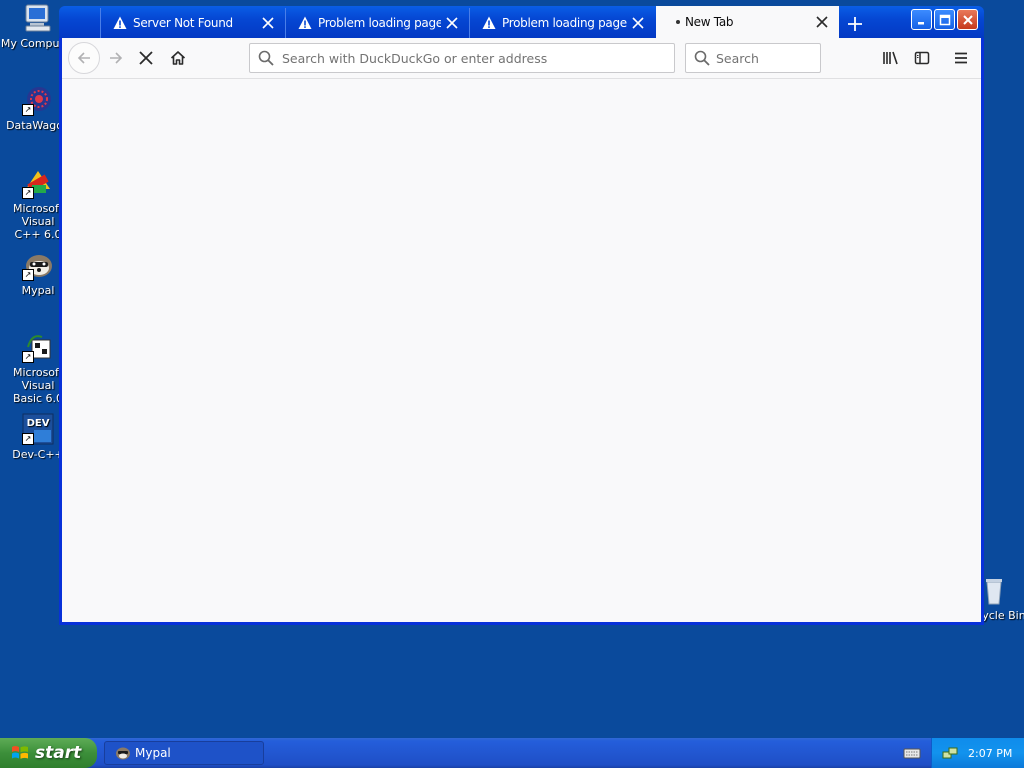 The width and height of the screenshot is (1024, 768). What do you see at coordinates (950, 753) in the screenshot?
I see `network-icon` at bounding box center [950, 753].